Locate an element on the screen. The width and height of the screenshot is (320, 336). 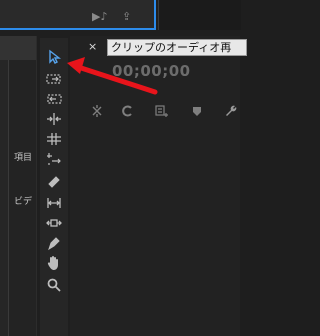
pen-icon is located at coordinates (54, 244).